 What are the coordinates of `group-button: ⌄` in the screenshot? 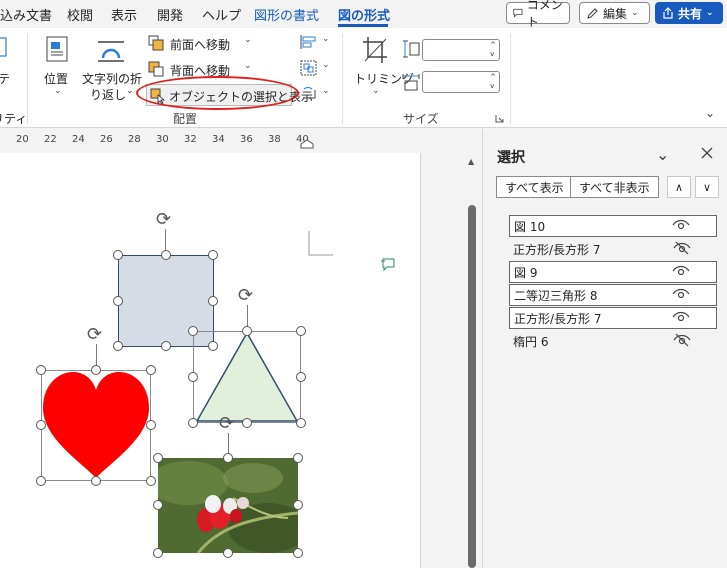 It's located at (316, 69).